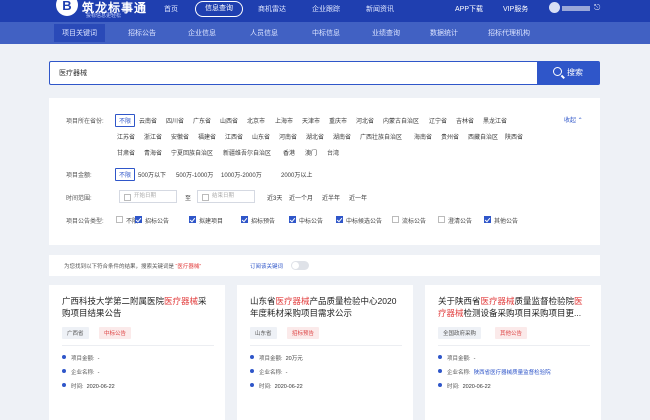  What do you see at coordinates (229, 120) in the screenshot?
I see `region-option: 山西省` at bounding box center [229, 120].